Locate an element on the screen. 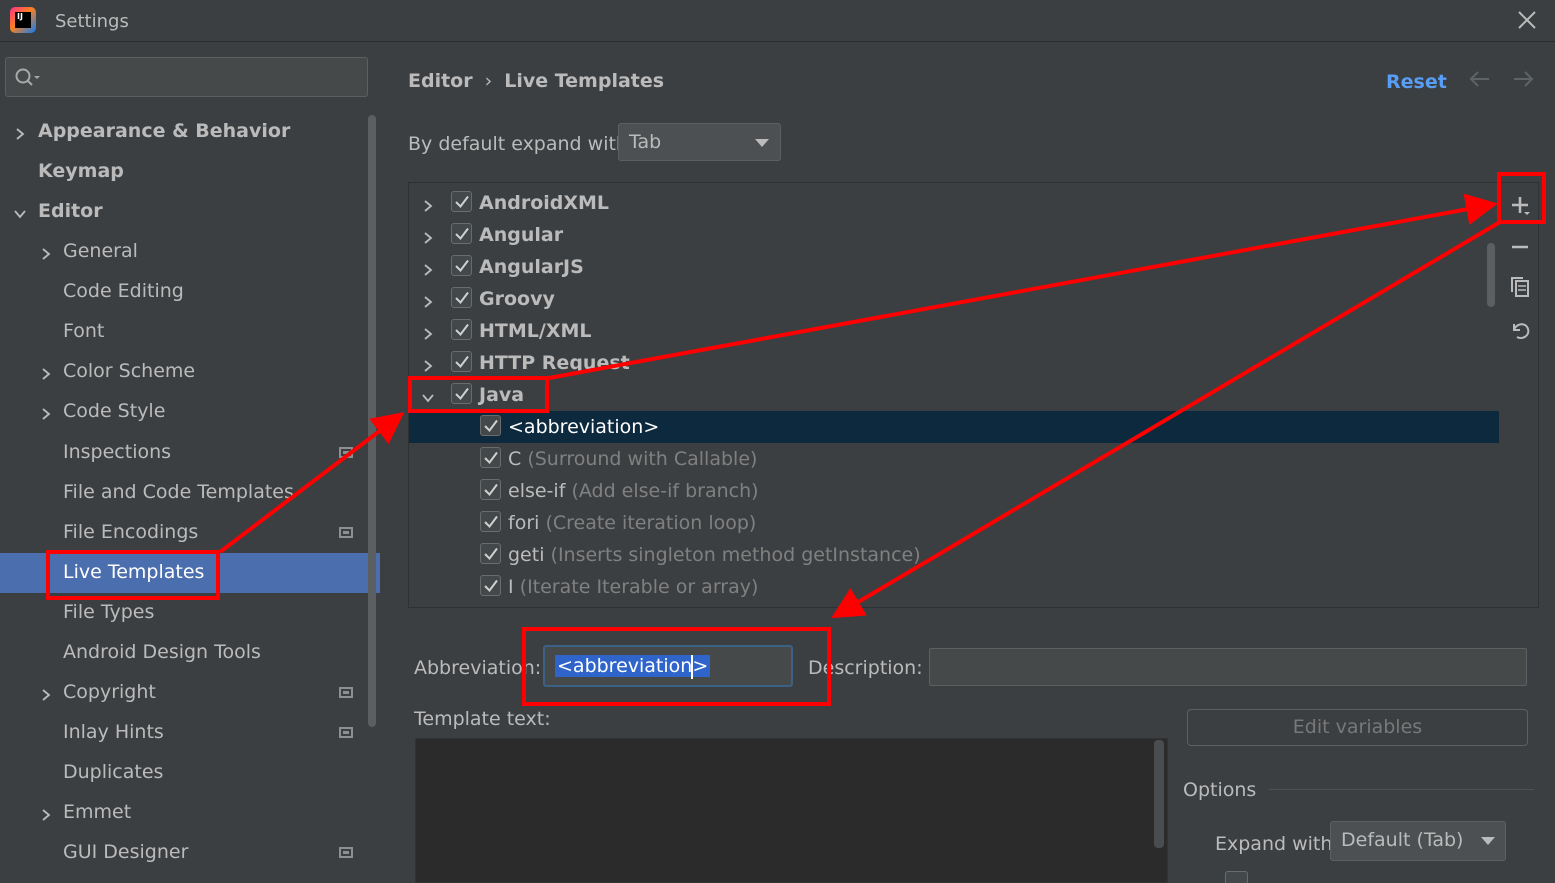  template-description: (Inserts singleton method getInstance) is located at coordinates (735, 555).